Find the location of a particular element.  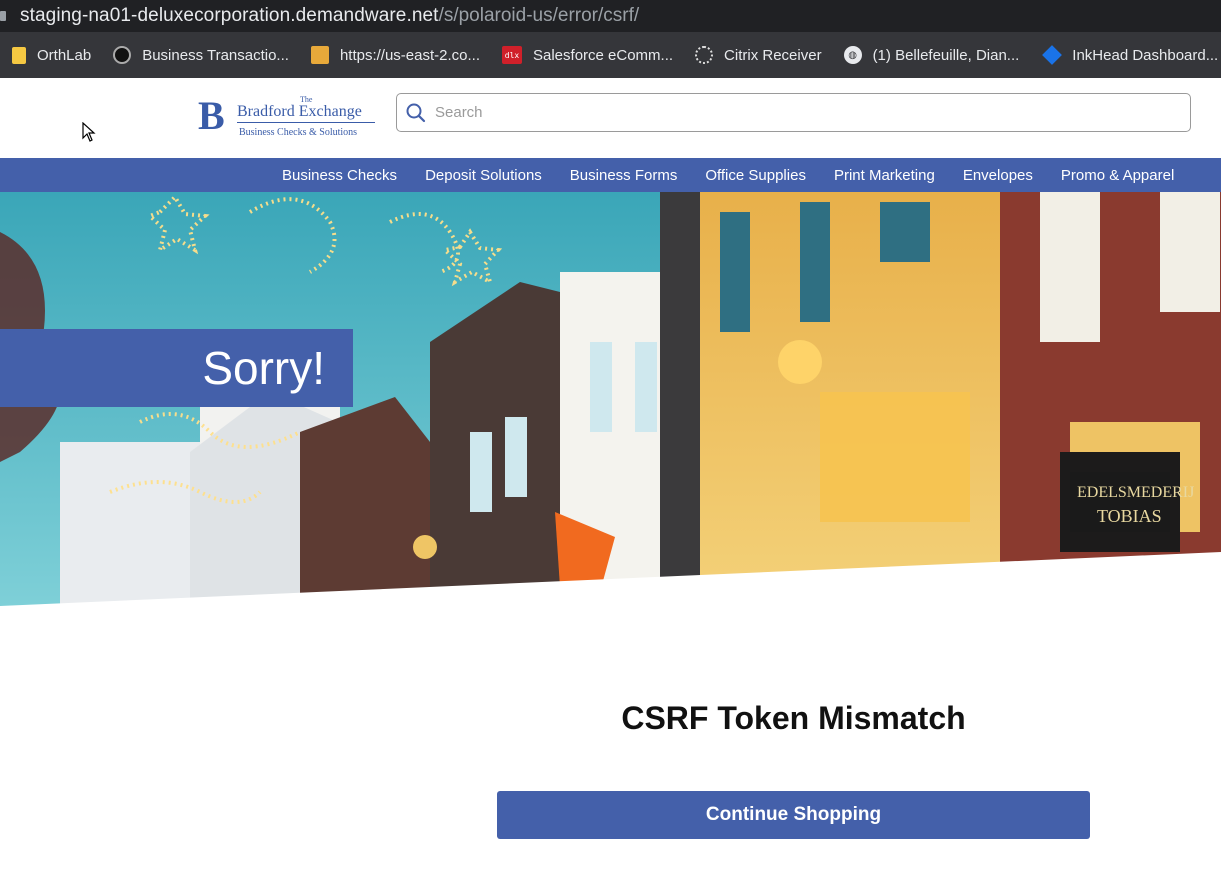

bookmark-citrix: Citrix Receiver is located at coordinates (758, 55).